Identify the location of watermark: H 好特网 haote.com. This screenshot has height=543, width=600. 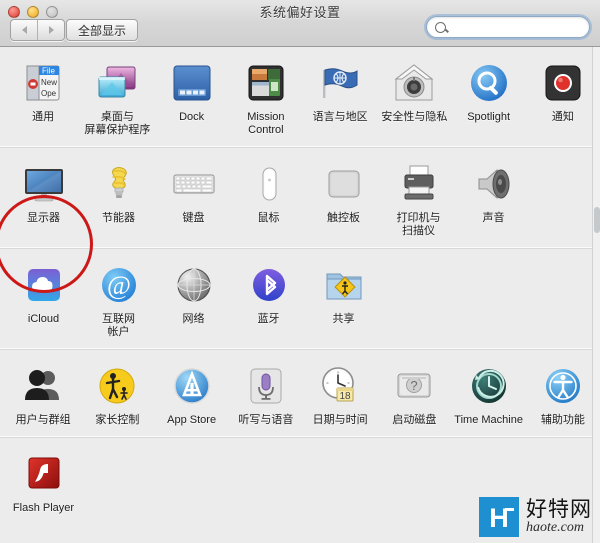
(535, 517).